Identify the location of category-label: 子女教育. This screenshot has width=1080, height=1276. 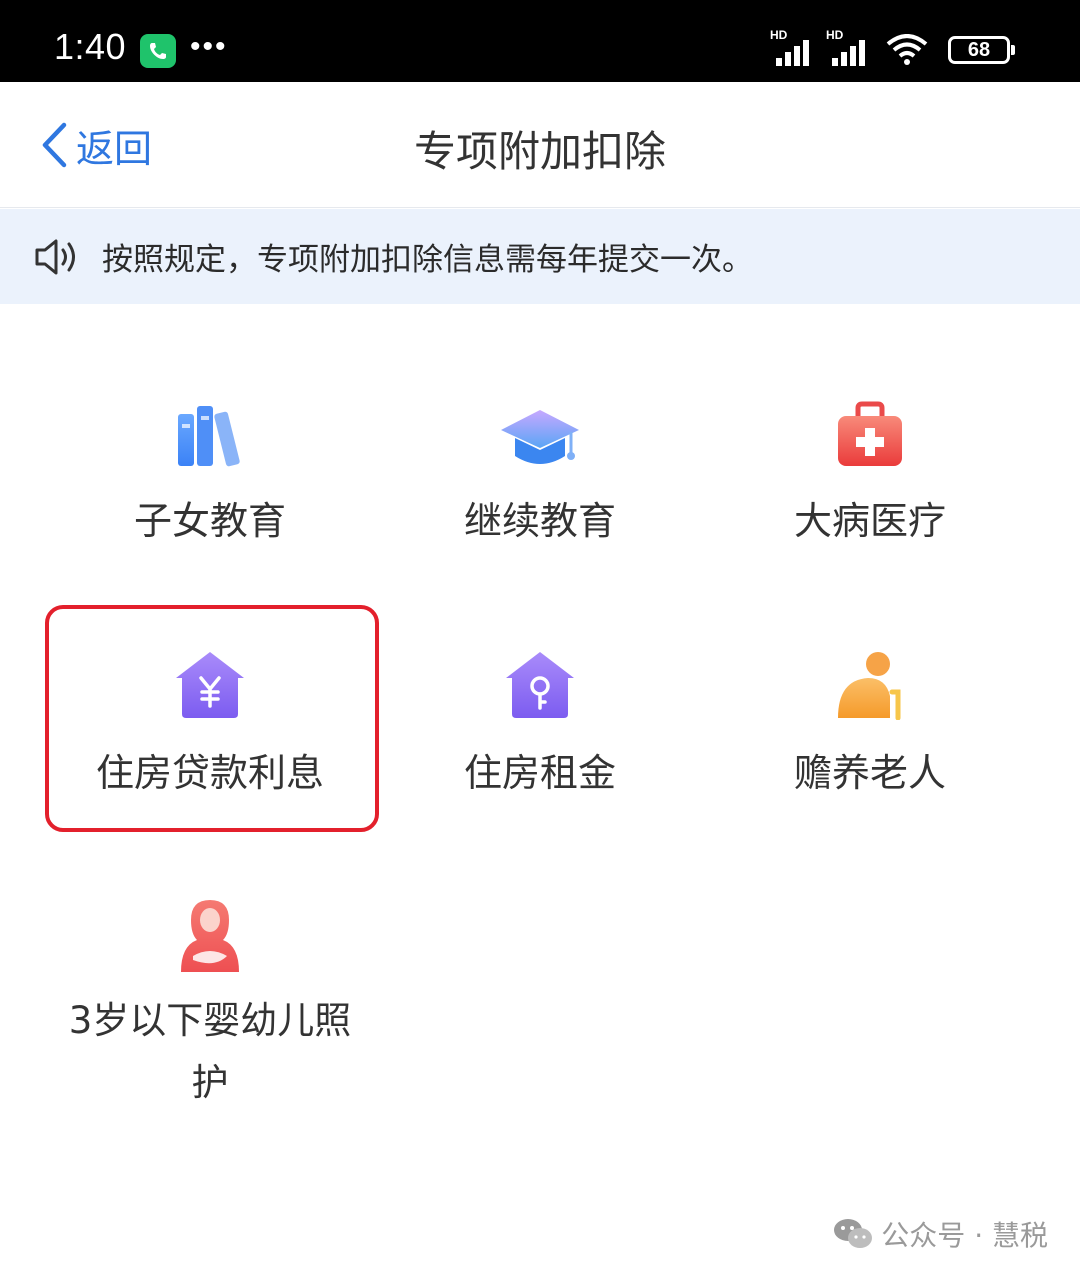
(209, 521).